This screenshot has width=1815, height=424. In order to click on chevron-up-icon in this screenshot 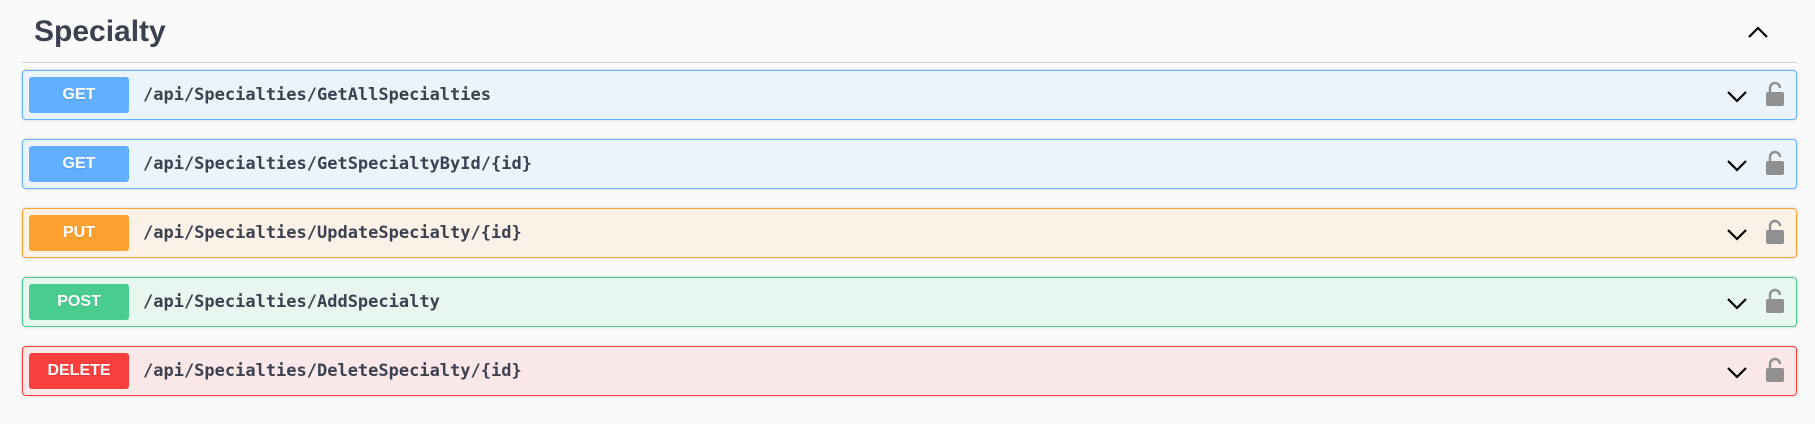, I will do `click(1758, 32)`.